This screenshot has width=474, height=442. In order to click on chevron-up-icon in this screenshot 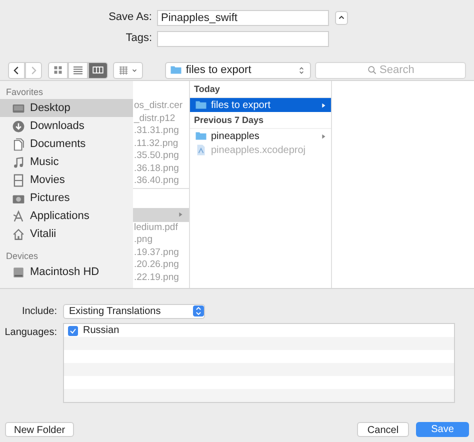, I will do `click(341, 17)`.